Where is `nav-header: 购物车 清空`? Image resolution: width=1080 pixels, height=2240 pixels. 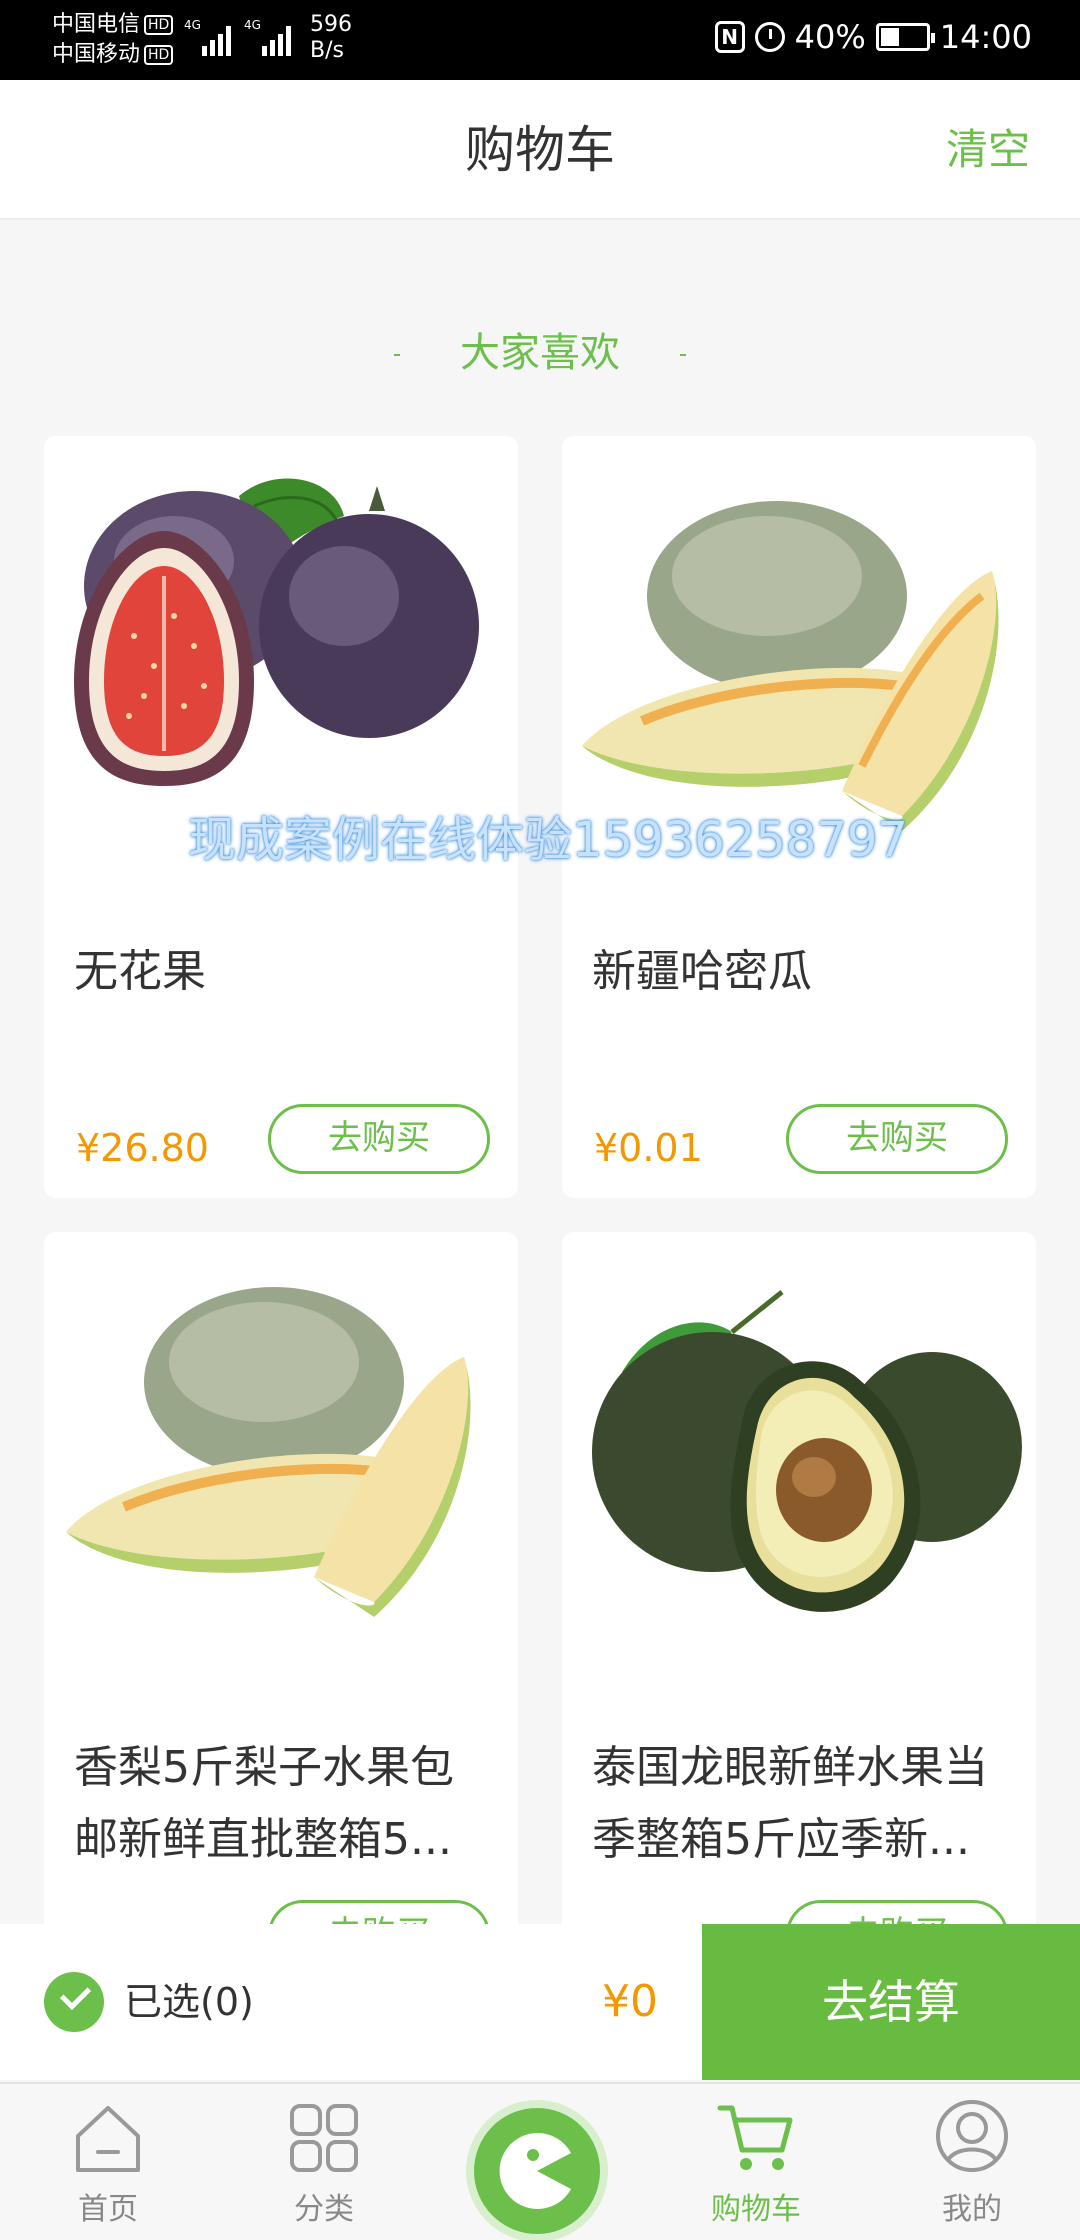
nav-header: 购物车 清空 is located at coordinates (540, 150).